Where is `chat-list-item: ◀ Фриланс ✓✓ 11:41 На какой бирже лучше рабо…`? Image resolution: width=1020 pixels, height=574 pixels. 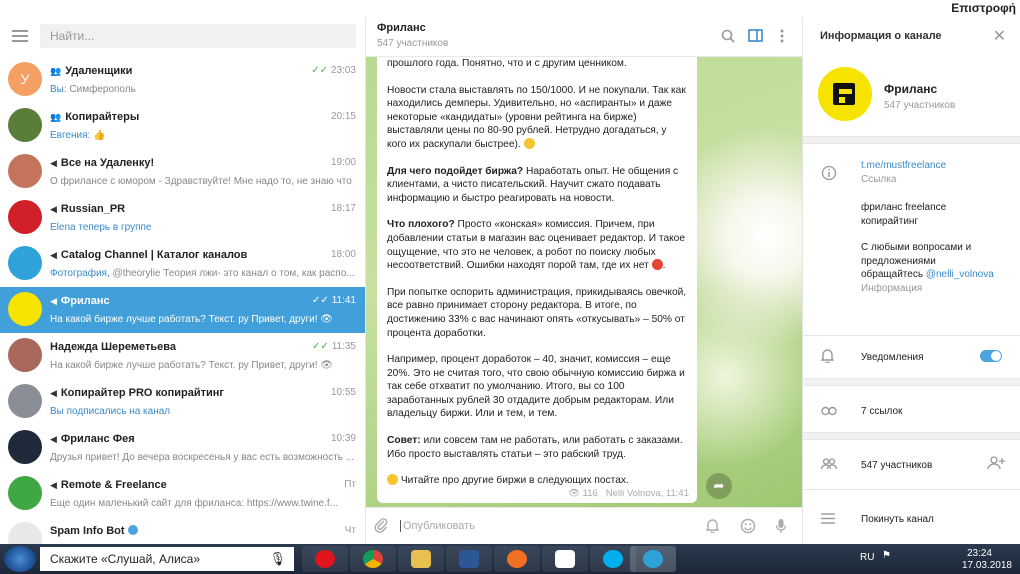 chat-list-item: ◀ Фриланс ✓✓ 11:41 На какой бирже лучше рабо… is located at coordinates (182, 310).